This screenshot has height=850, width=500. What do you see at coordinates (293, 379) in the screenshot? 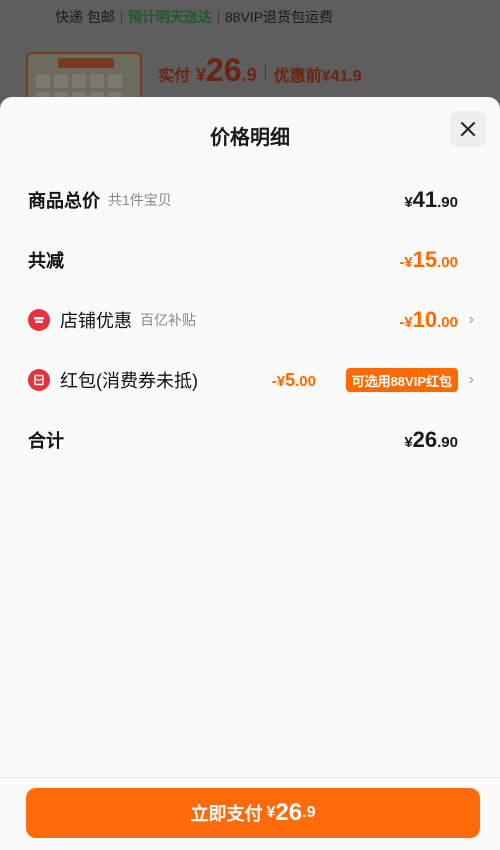
I see `red-packet-amount: -¥ 5.00` at bounding box center [293, 379].